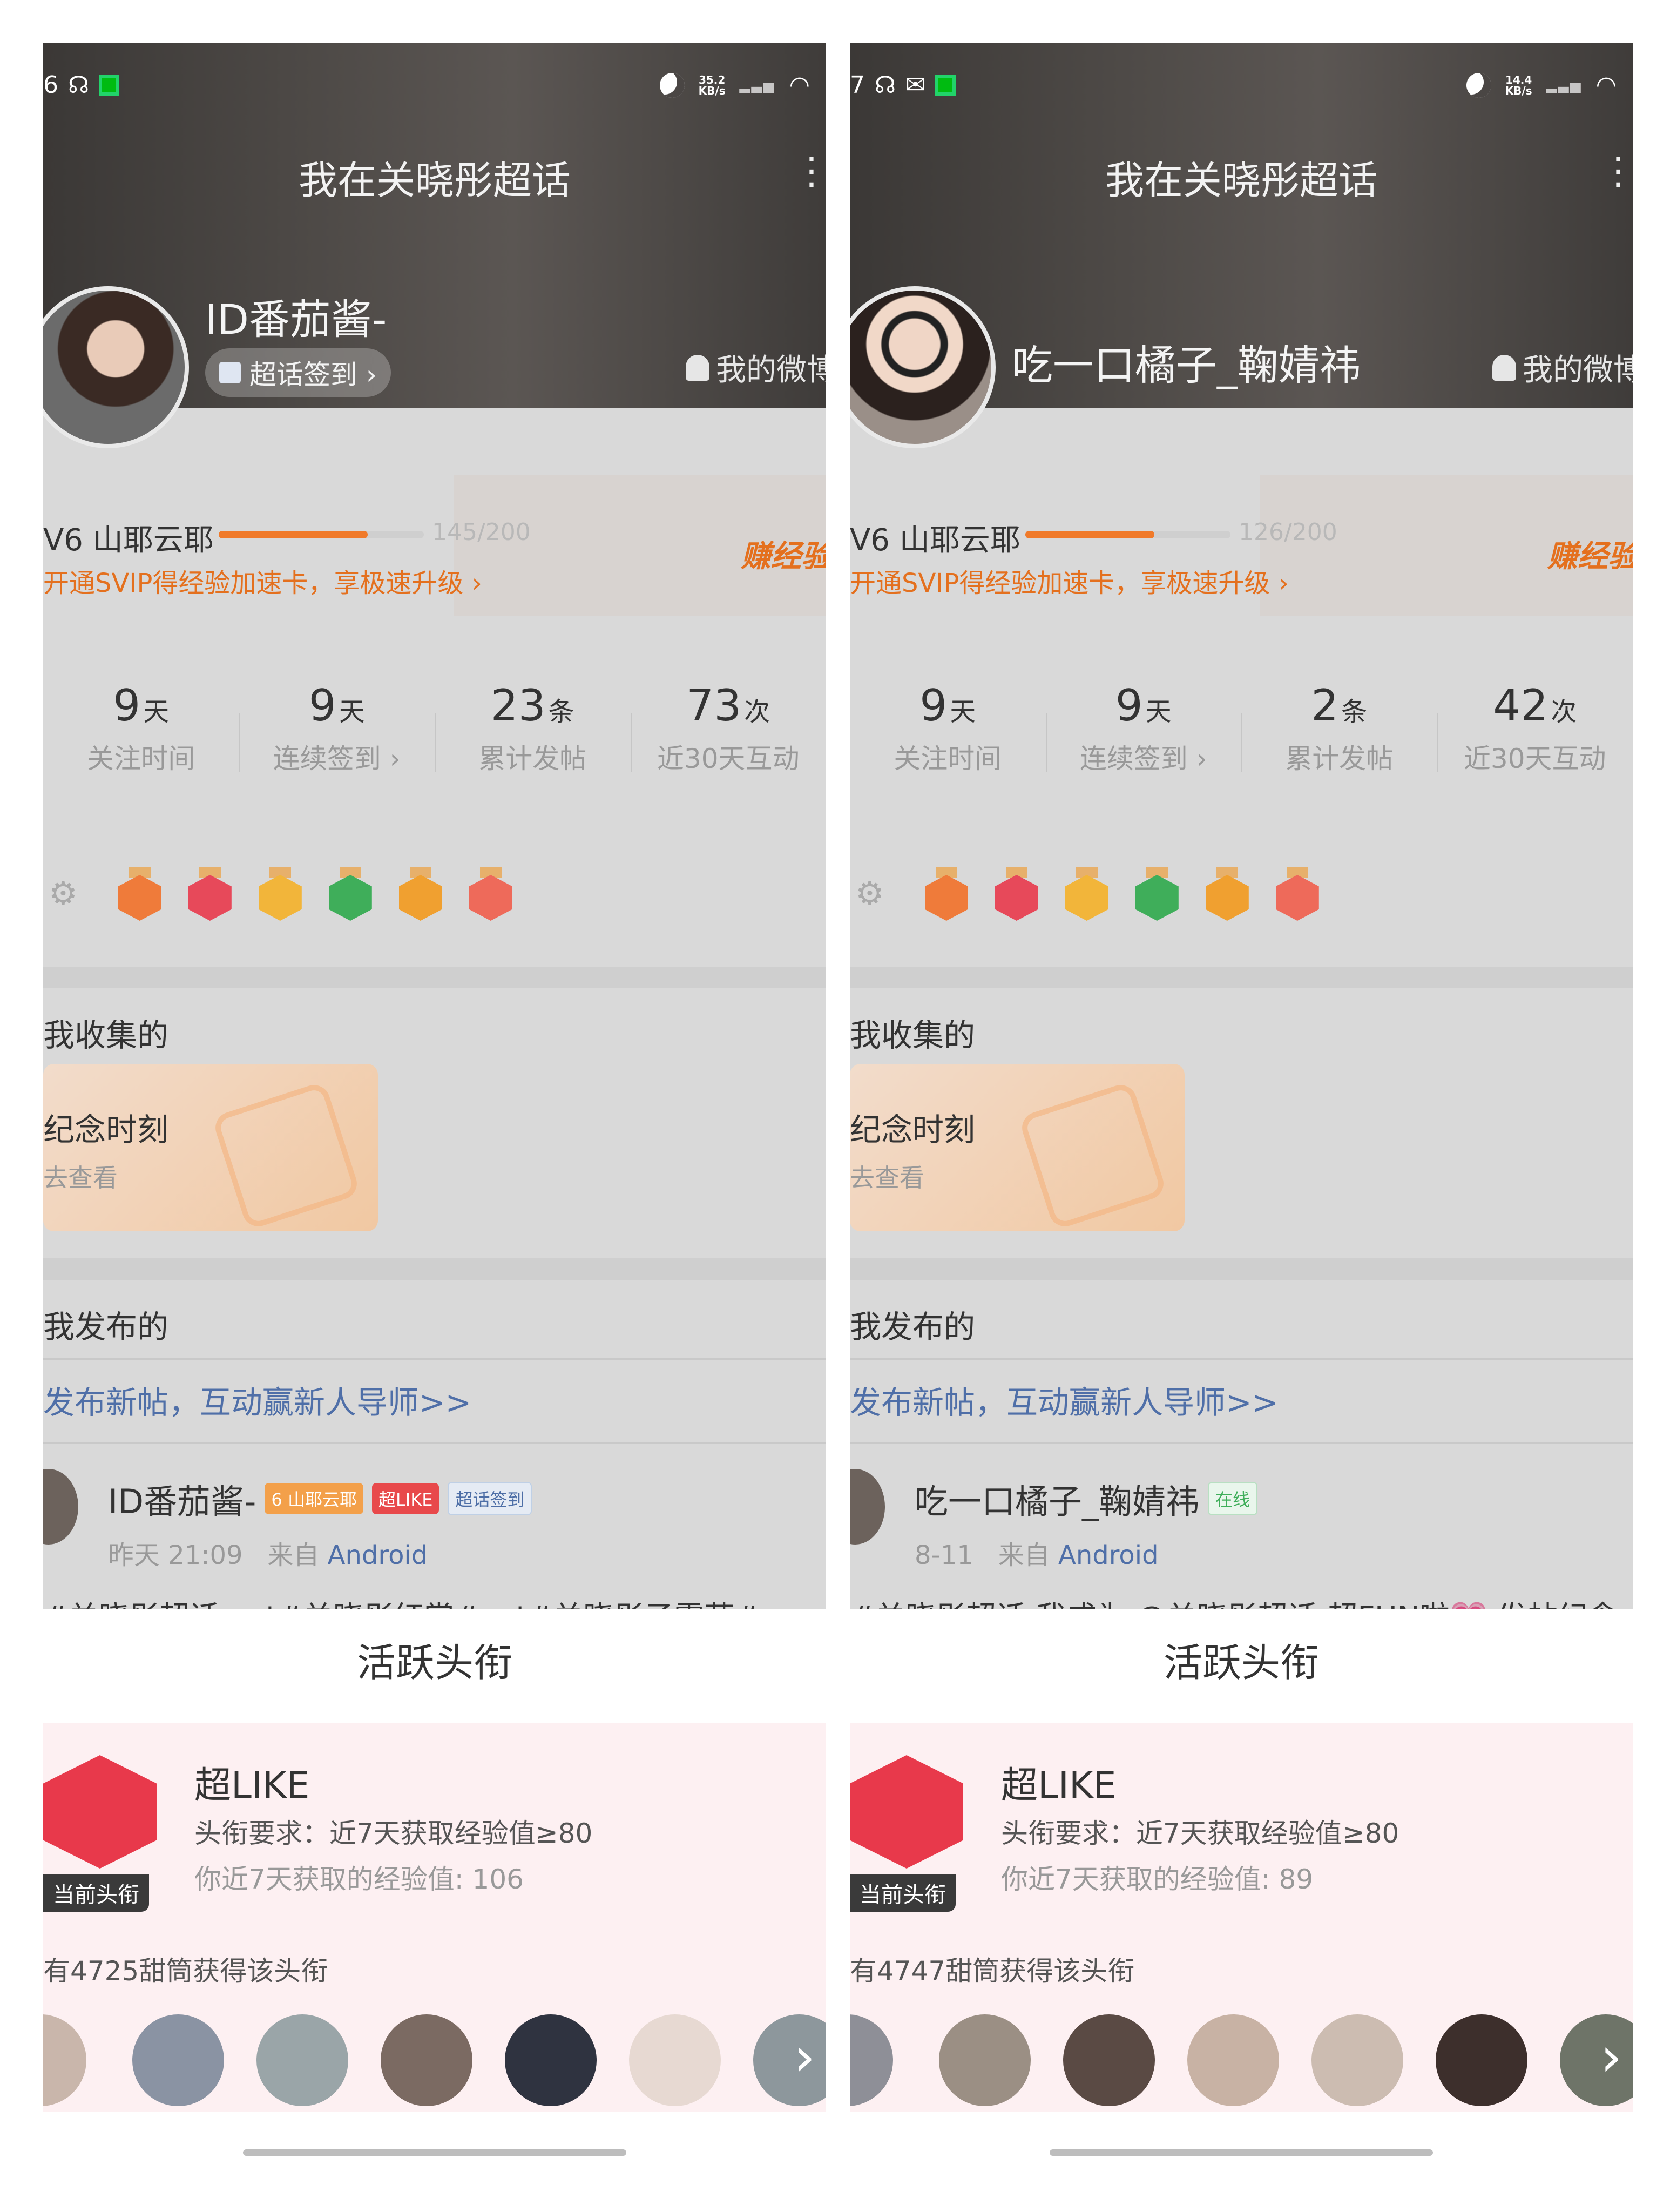 The width and height of the screenshot is (1677, 2212). Describe the element at coordinates (946, 85) in the screenshot. I see `app-notification-icon` at that location.